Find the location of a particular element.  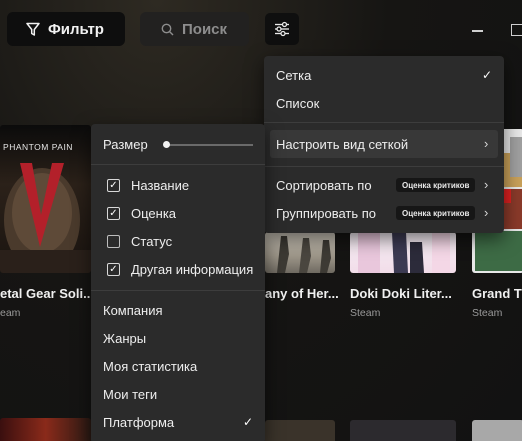

group-option-label: Моя статистика is located at coordinates (150, 366).